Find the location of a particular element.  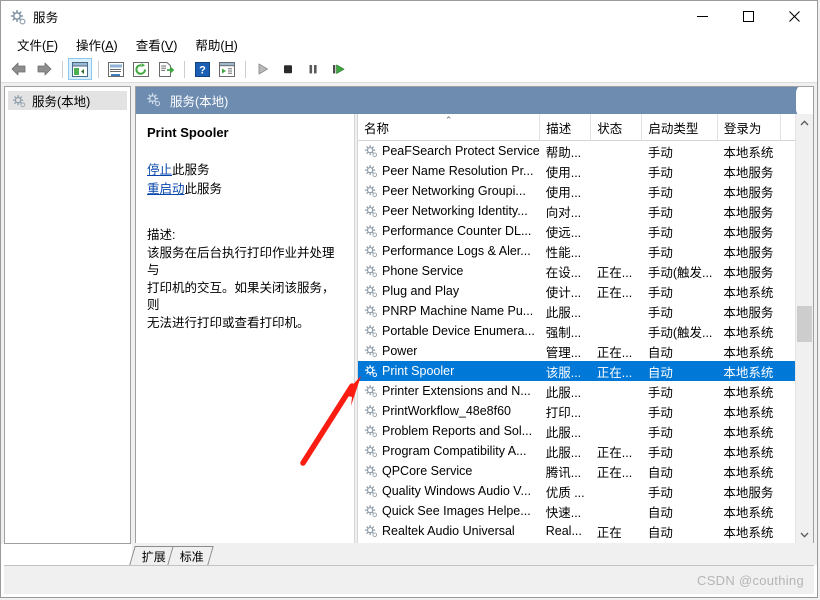

back-arrow-icon is located at coordinates (19, 69).